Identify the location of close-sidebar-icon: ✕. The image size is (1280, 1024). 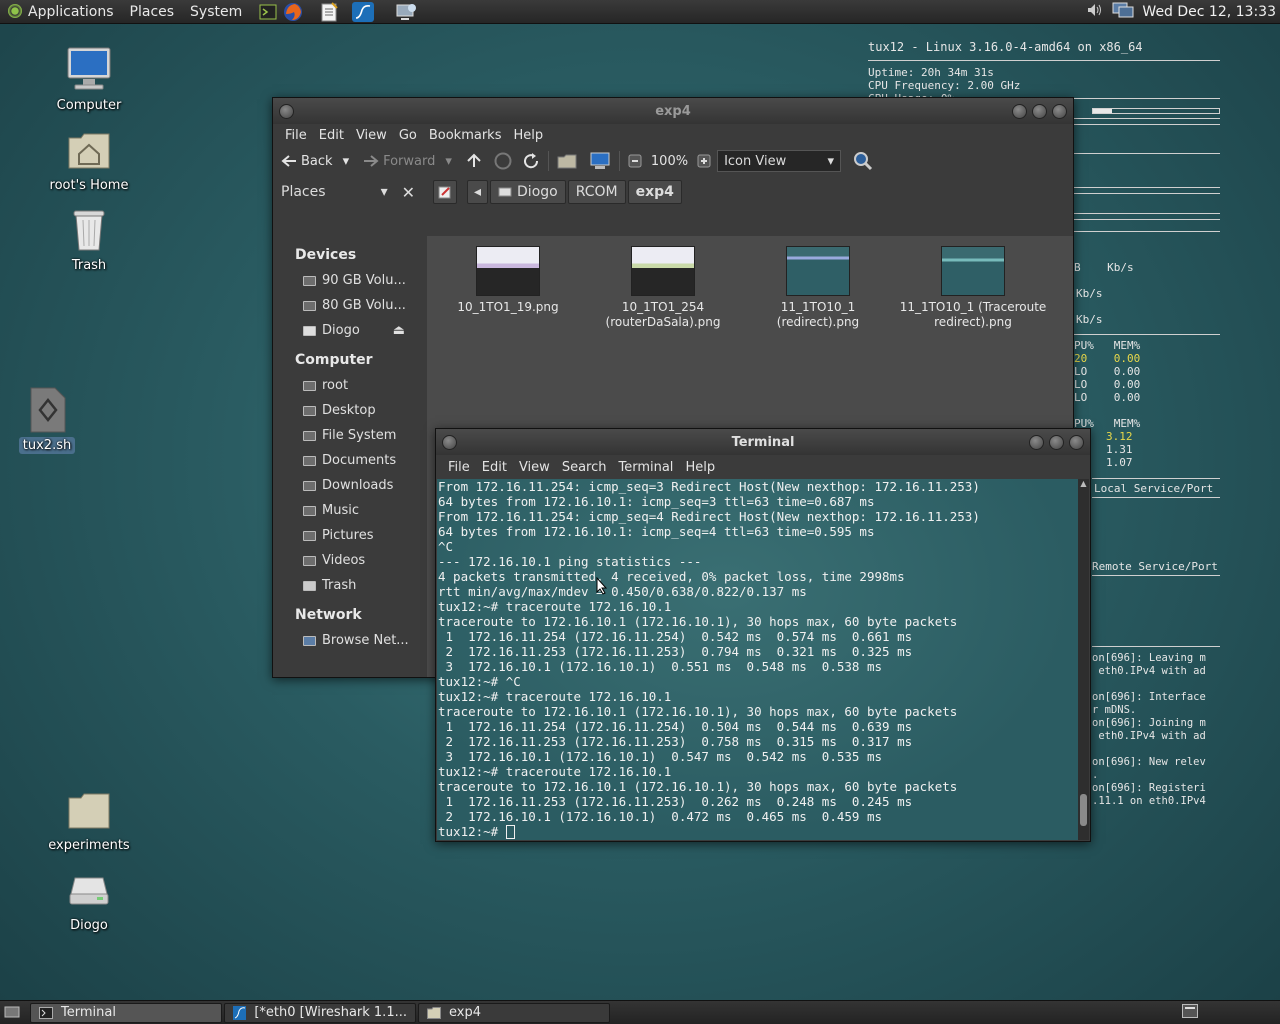
(408, 192).